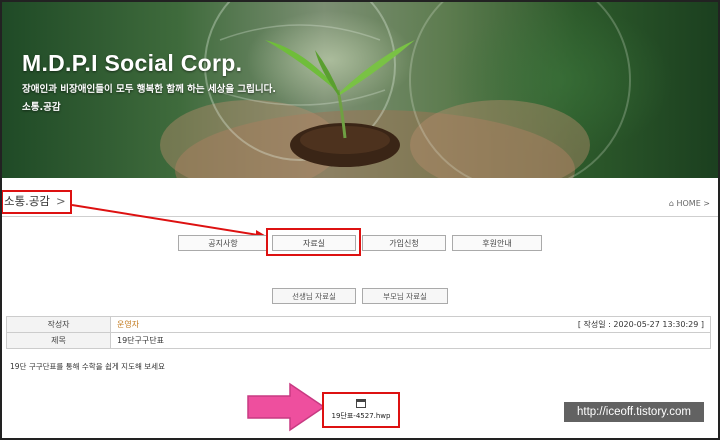 The image size is (720, 440). I want to click on tab-notice: 공지사항, so click(223, 243).